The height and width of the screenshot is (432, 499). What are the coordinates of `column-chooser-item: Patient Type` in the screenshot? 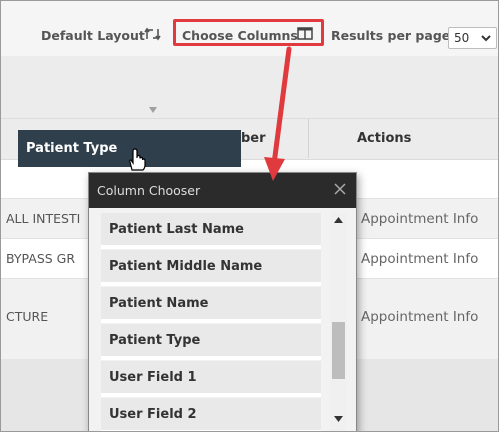 It's located at (211, 342).